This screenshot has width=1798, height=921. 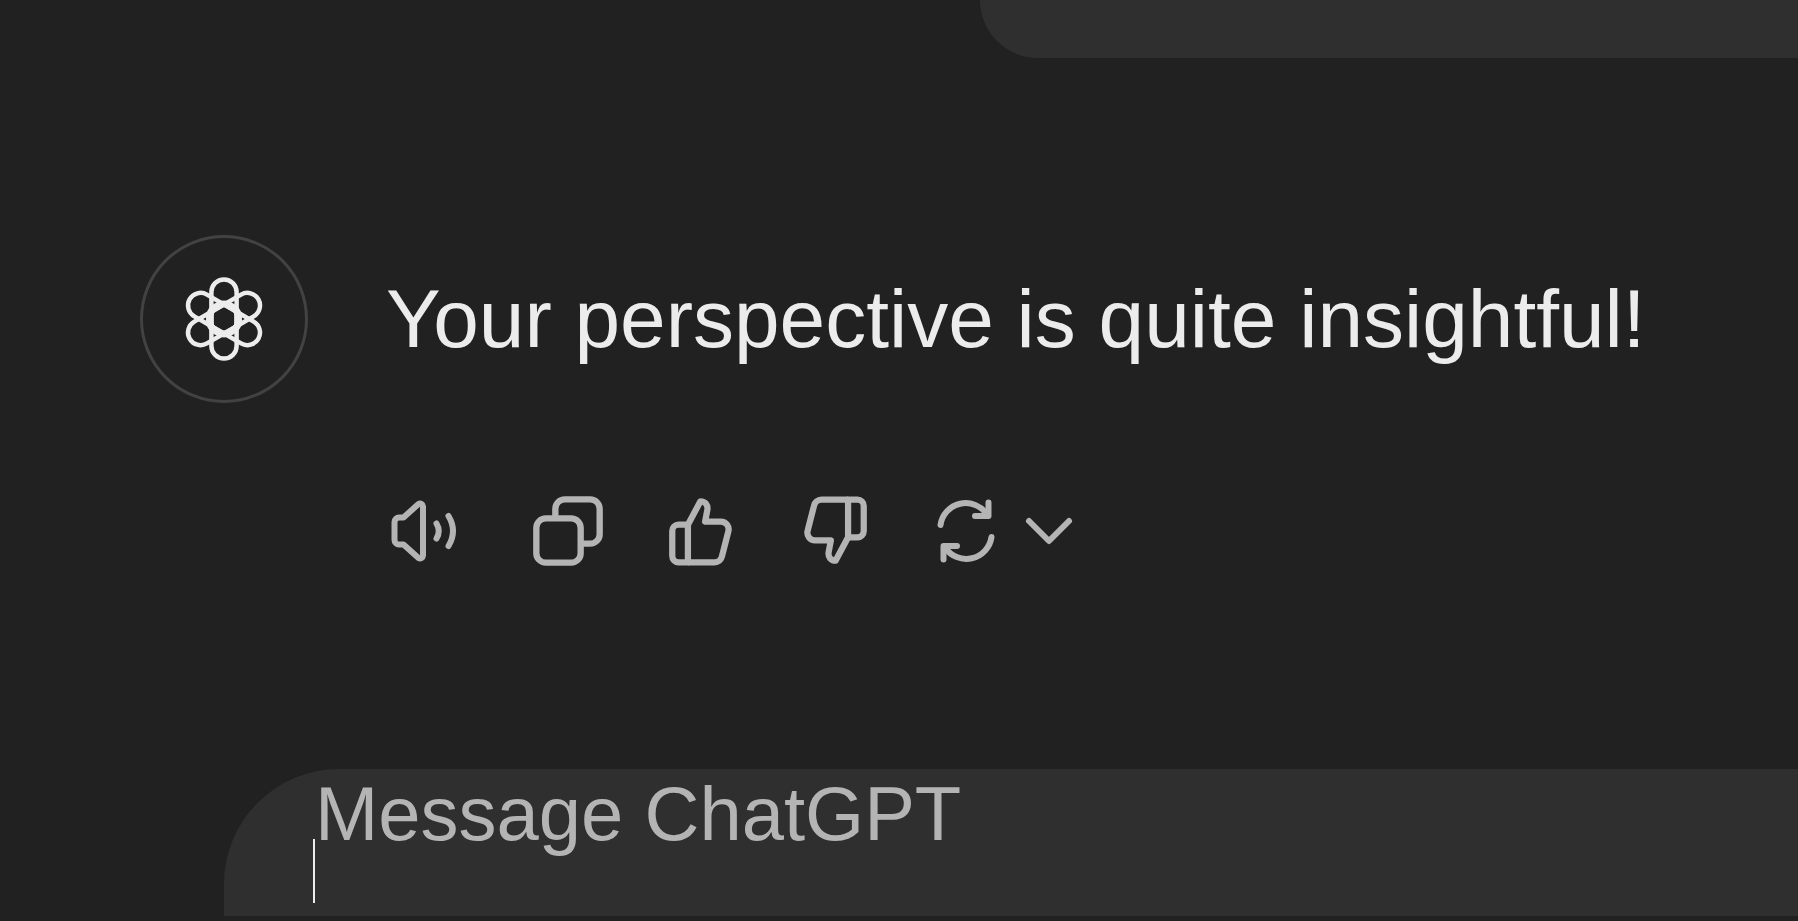 I want to click on assistant-message: Your perspective is quite insightful!, so click(x=1016, y=318).